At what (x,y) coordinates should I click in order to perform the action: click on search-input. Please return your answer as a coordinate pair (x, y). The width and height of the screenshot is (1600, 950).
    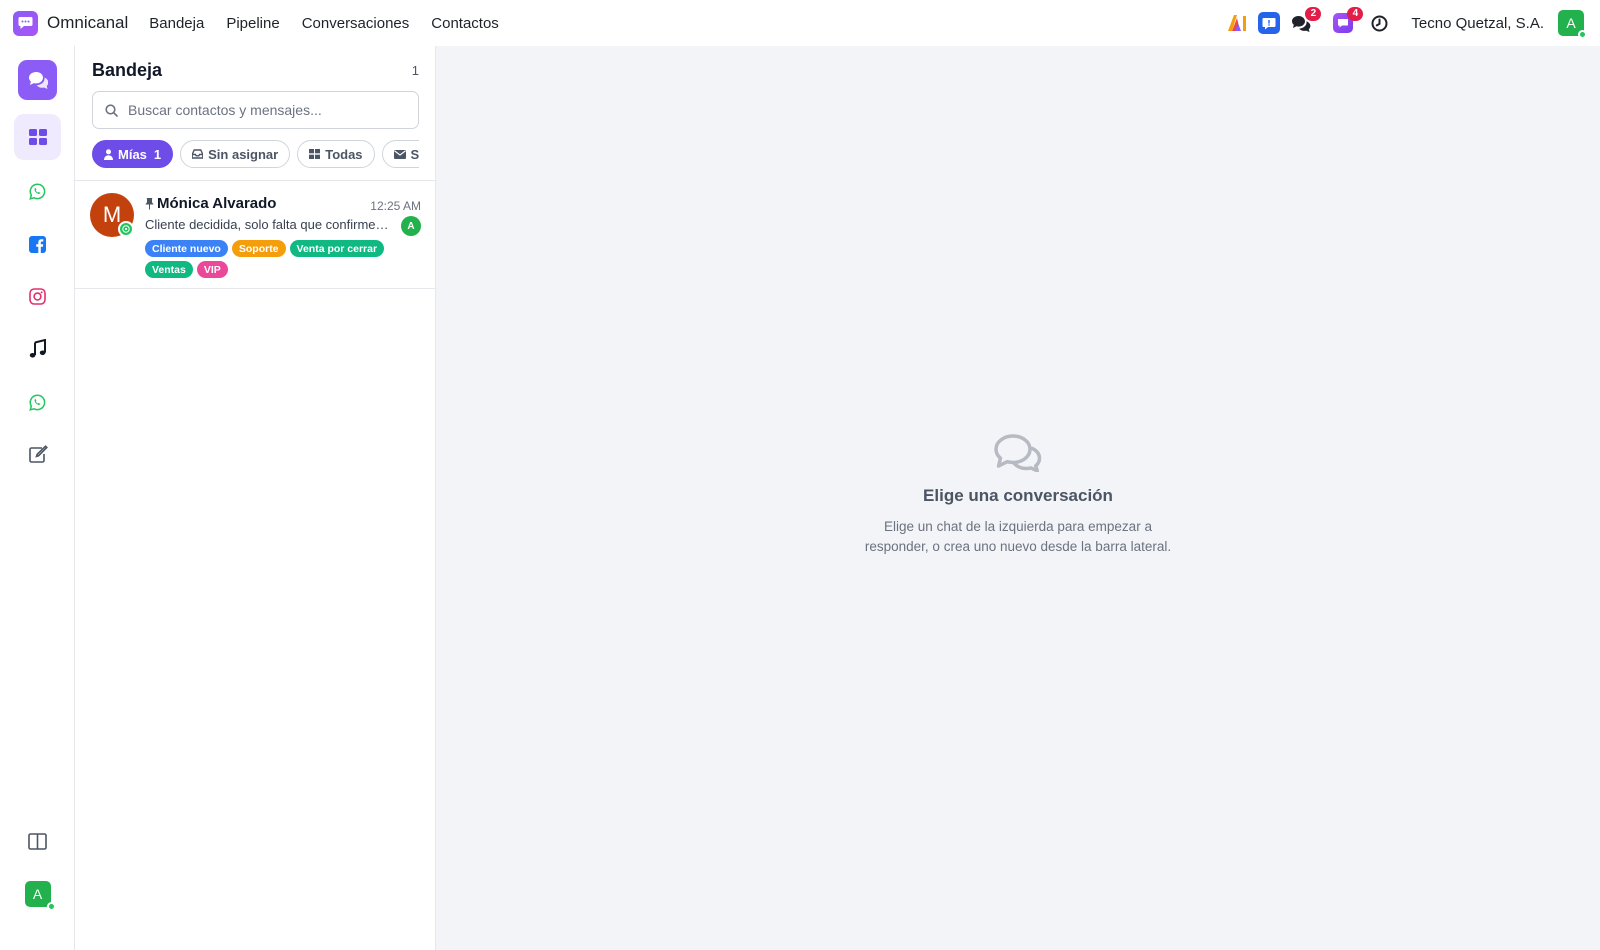
    Looking at the image, I should click on (268, 110).